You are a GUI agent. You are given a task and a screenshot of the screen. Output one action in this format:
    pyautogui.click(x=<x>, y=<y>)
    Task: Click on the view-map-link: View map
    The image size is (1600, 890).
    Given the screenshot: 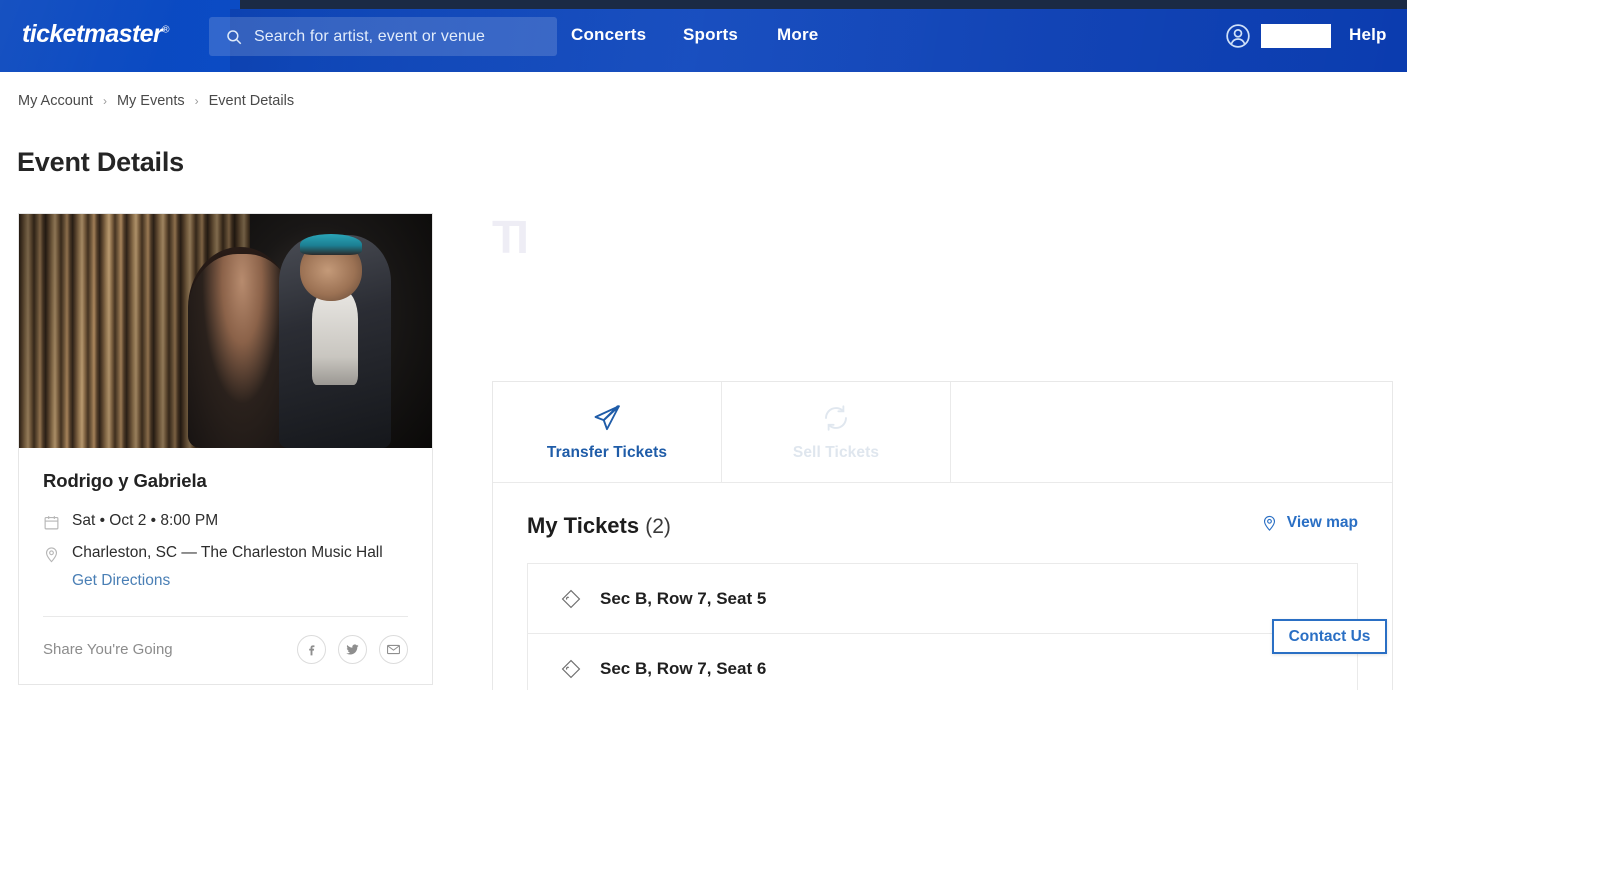 What is the action you would take?
    pyautogui.click(x=1309, y=523)
    